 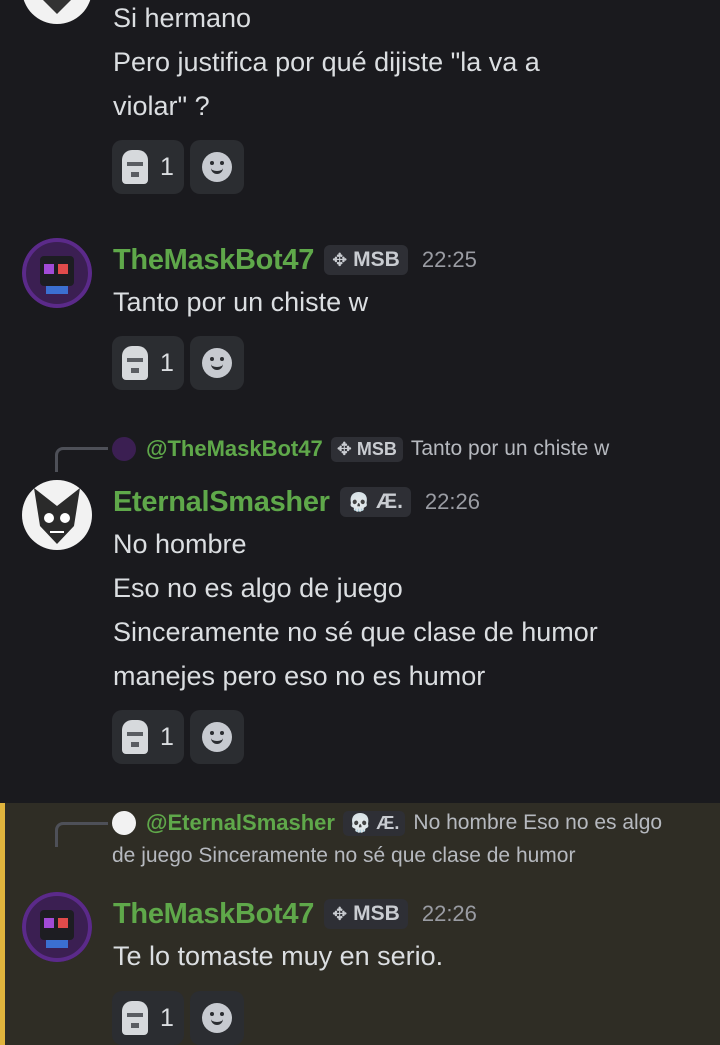 What do you see at coordinates (449, 259) in the screenshot?
I see `timestamp: 22:25` at bounding box center [449, 259].